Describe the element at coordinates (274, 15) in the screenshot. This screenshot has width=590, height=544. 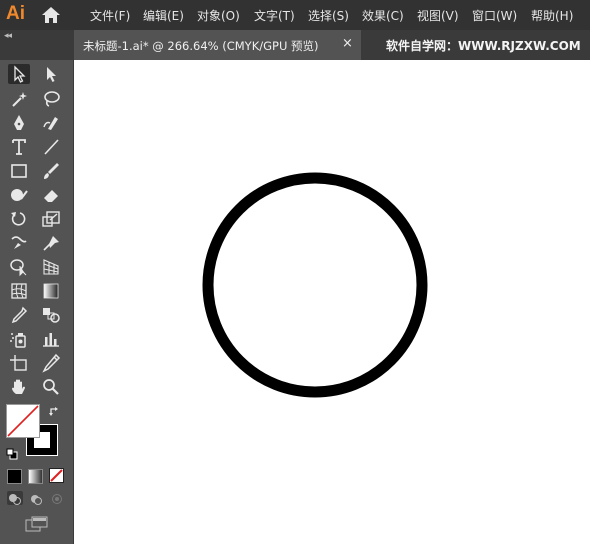
I see `menu-type: 文字(T)` at that location.